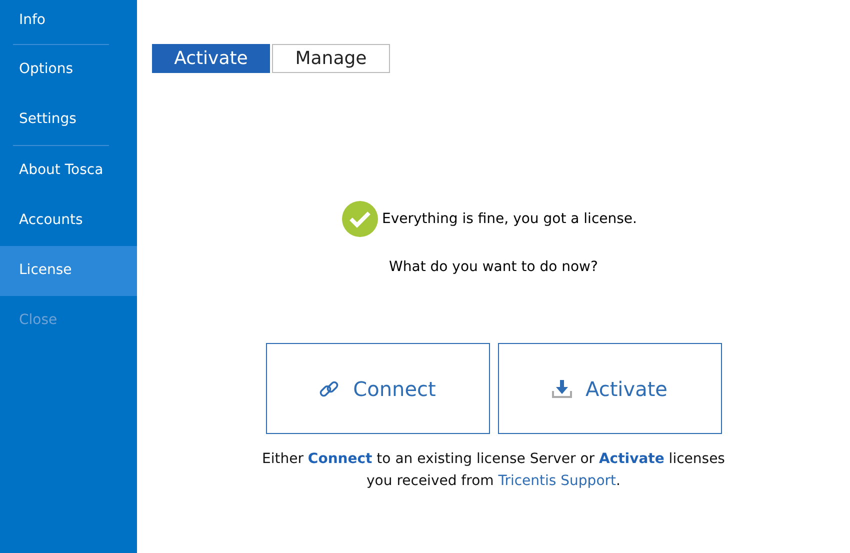  I want to click on tab: Activate, so click(211, 58).